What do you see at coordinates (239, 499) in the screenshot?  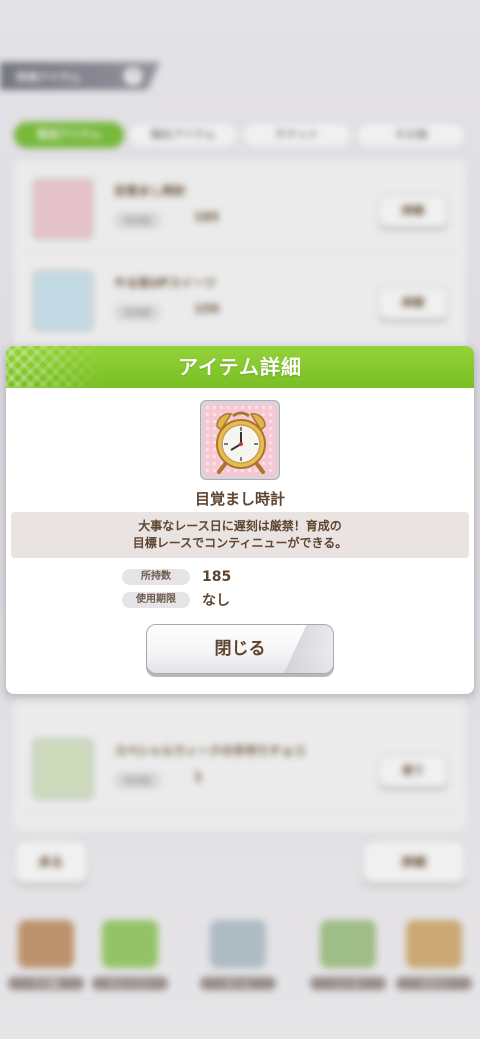 I see `item-name: 目覚まし時計` at bounding box center [239, 499].